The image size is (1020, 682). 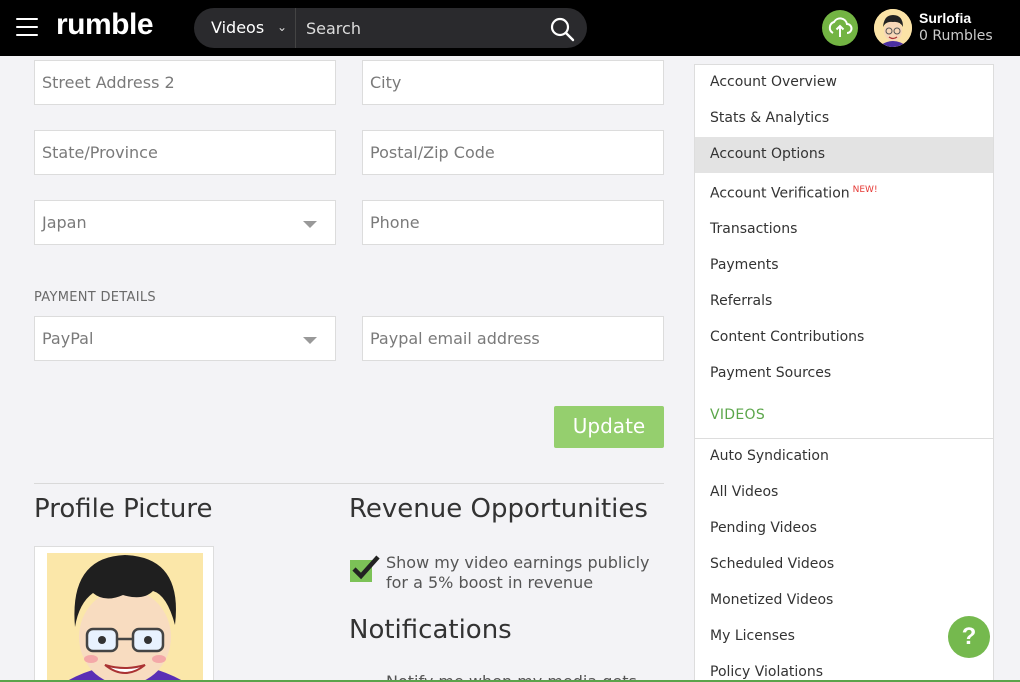 What do you see at coordinates (185, 152) in the screenshot?
I see `state-province-field: State/Province` at bounding box center [185, 152].